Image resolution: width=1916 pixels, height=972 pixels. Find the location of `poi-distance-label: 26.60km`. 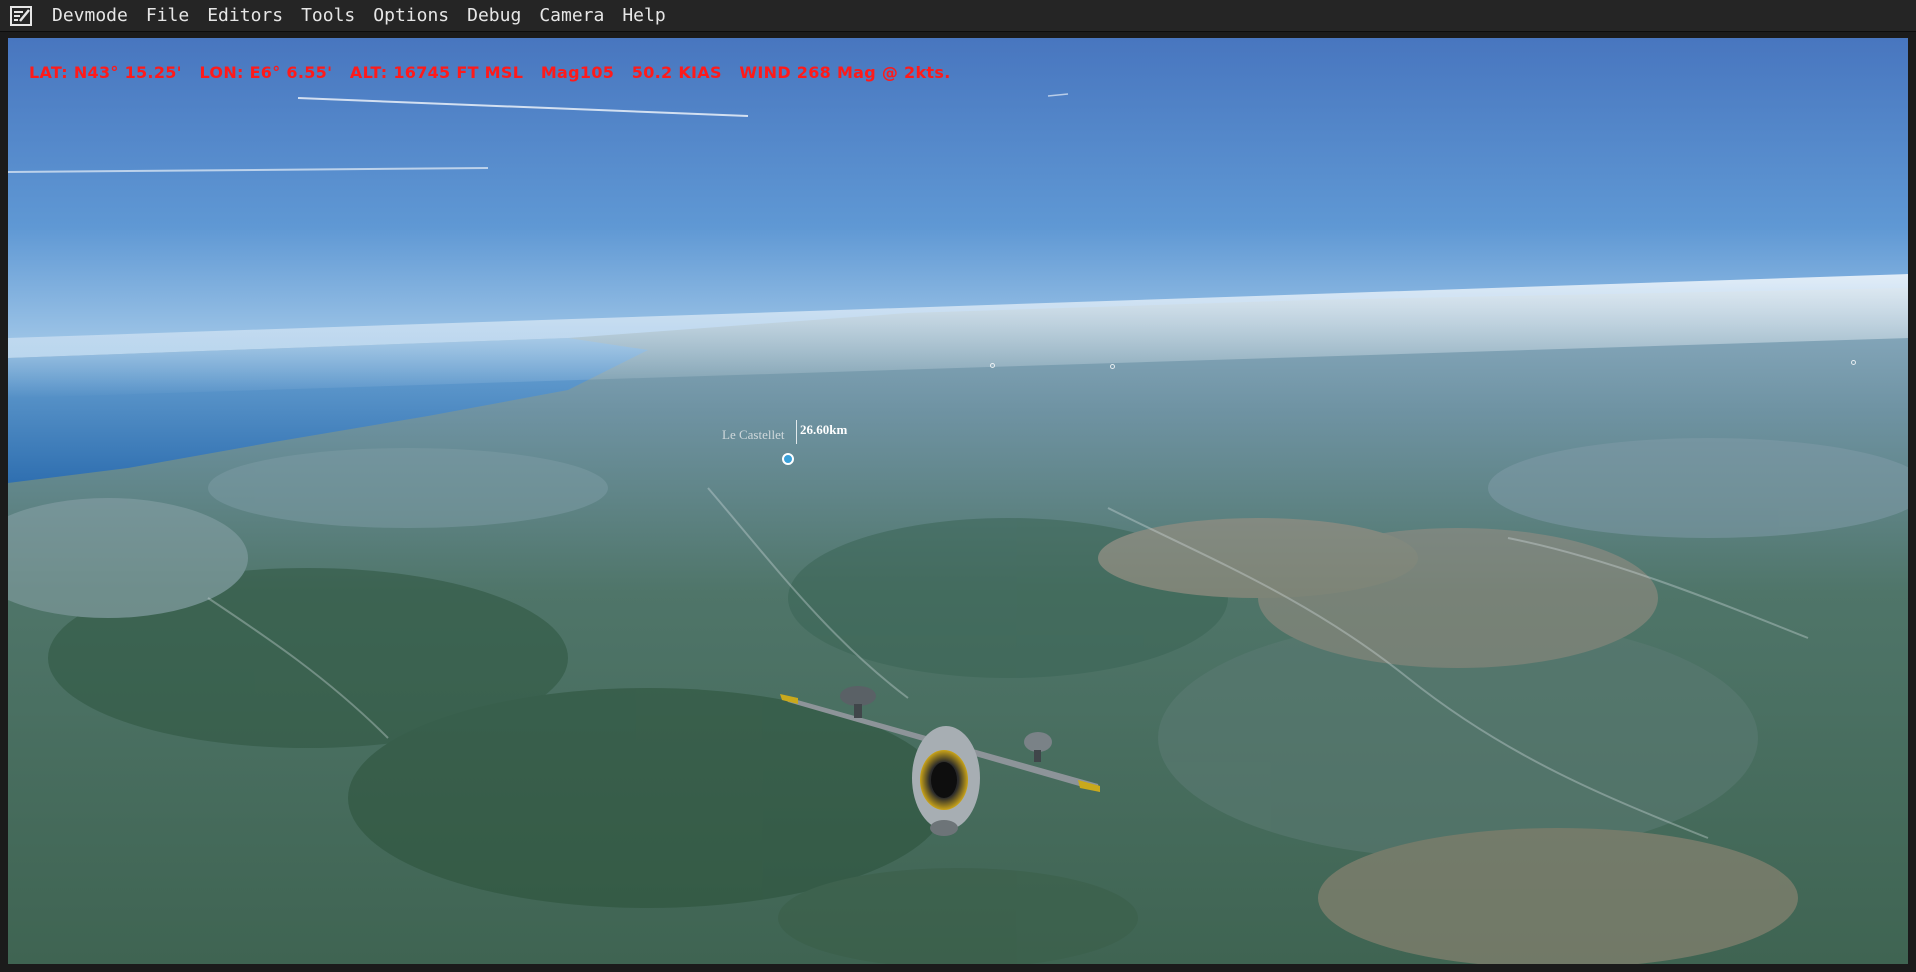

poi-distance-label: 26.60km is located at coordinates (824, 429).